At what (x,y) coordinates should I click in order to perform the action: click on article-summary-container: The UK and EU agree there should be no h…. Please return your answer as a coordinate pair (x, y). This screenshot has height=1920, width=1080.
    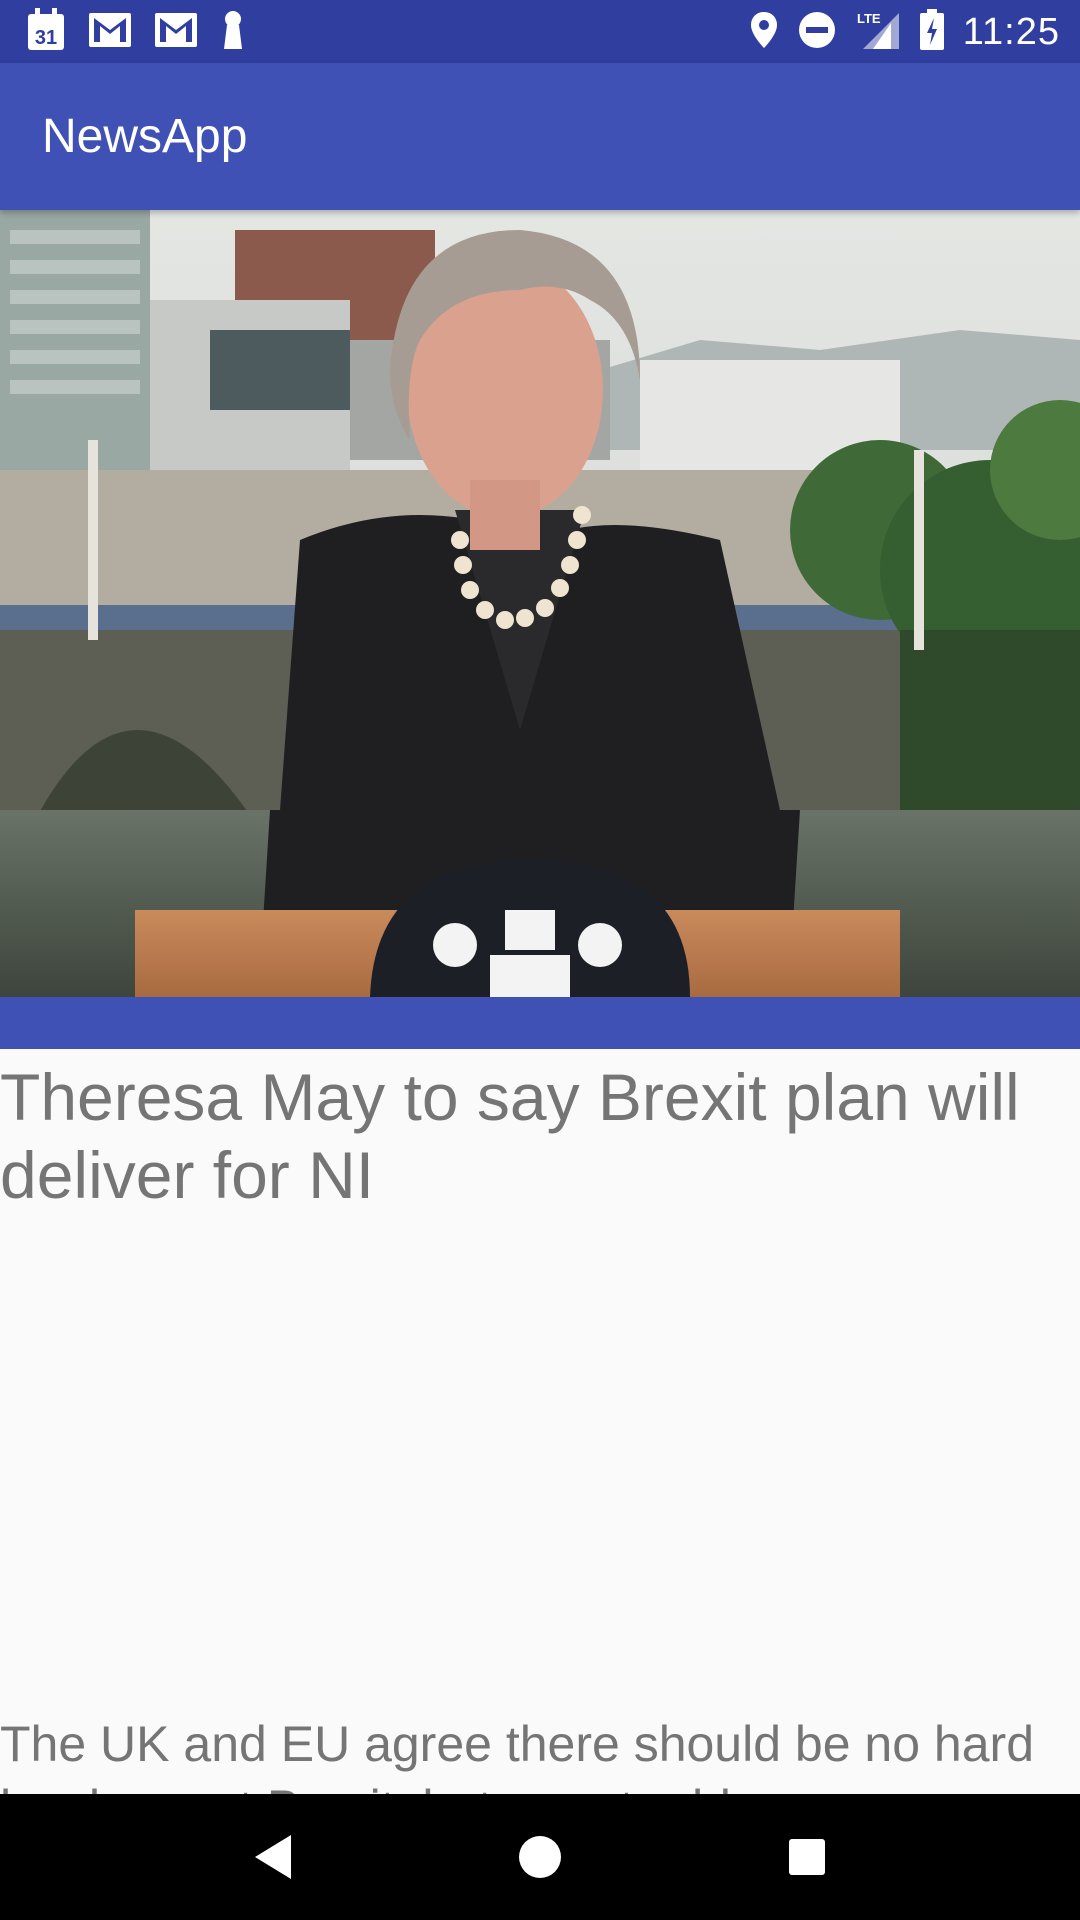
    Looking at the image, I should click on (540, 1748).